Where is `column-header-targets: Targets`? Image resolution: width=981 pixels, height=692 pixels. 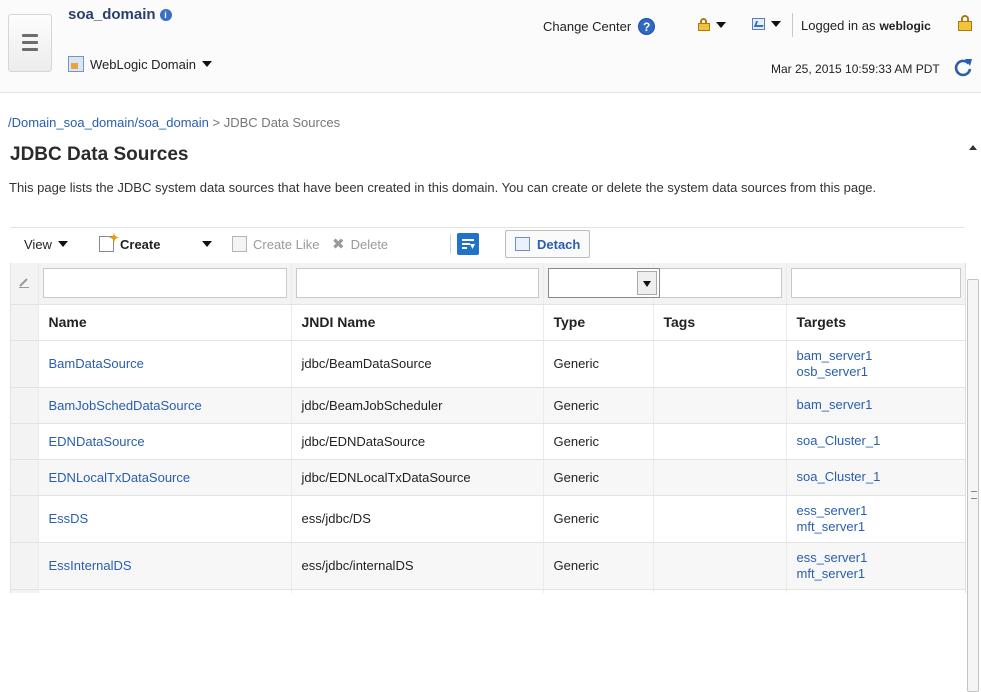
column-header-targets: Targets is located at coordinates (875, 322).